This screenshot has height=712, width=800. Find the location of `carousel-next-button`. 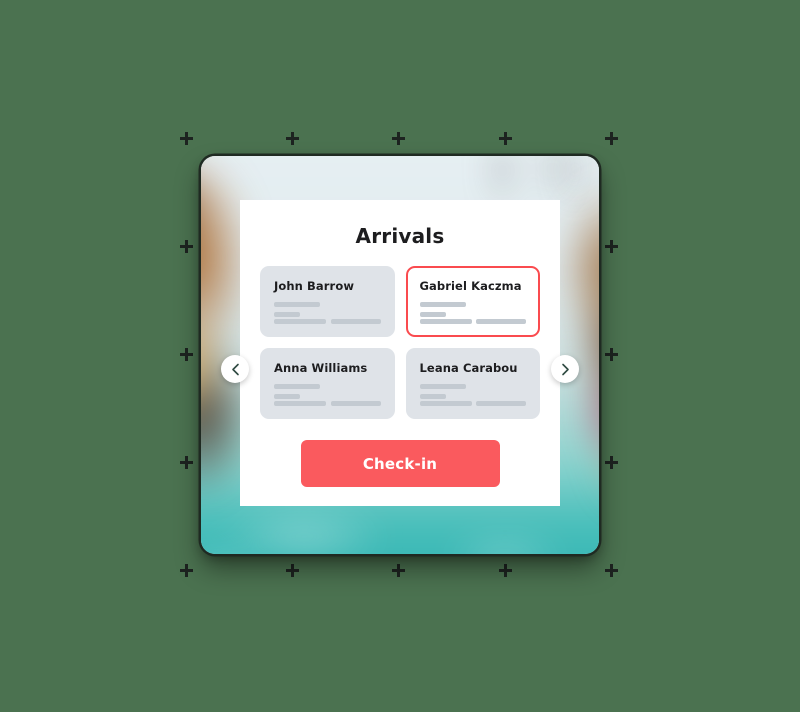

carousel-next-button is located at coordinates (565, 369).